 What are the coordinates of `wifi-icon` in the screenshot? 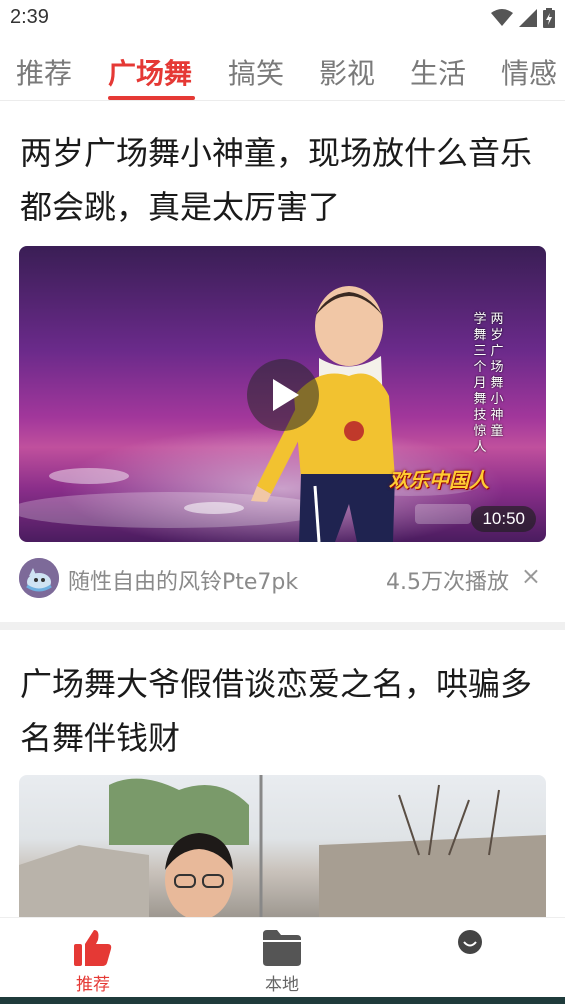 It's located at (502, 17).